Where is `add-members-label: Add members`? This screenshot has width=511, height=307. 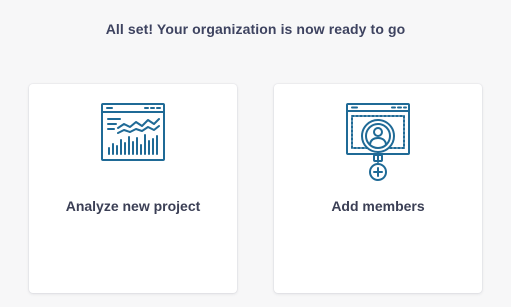
add-members-label: Add members is located at coordinates (378, 206).